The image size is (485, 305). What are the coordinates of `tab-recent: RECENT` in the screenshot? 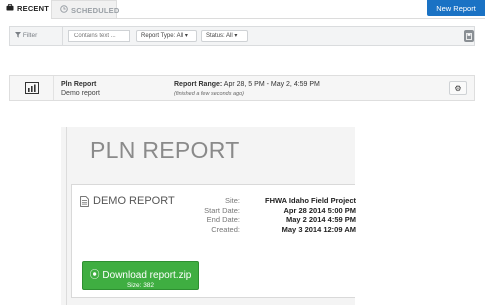 It's located at (25, 9).